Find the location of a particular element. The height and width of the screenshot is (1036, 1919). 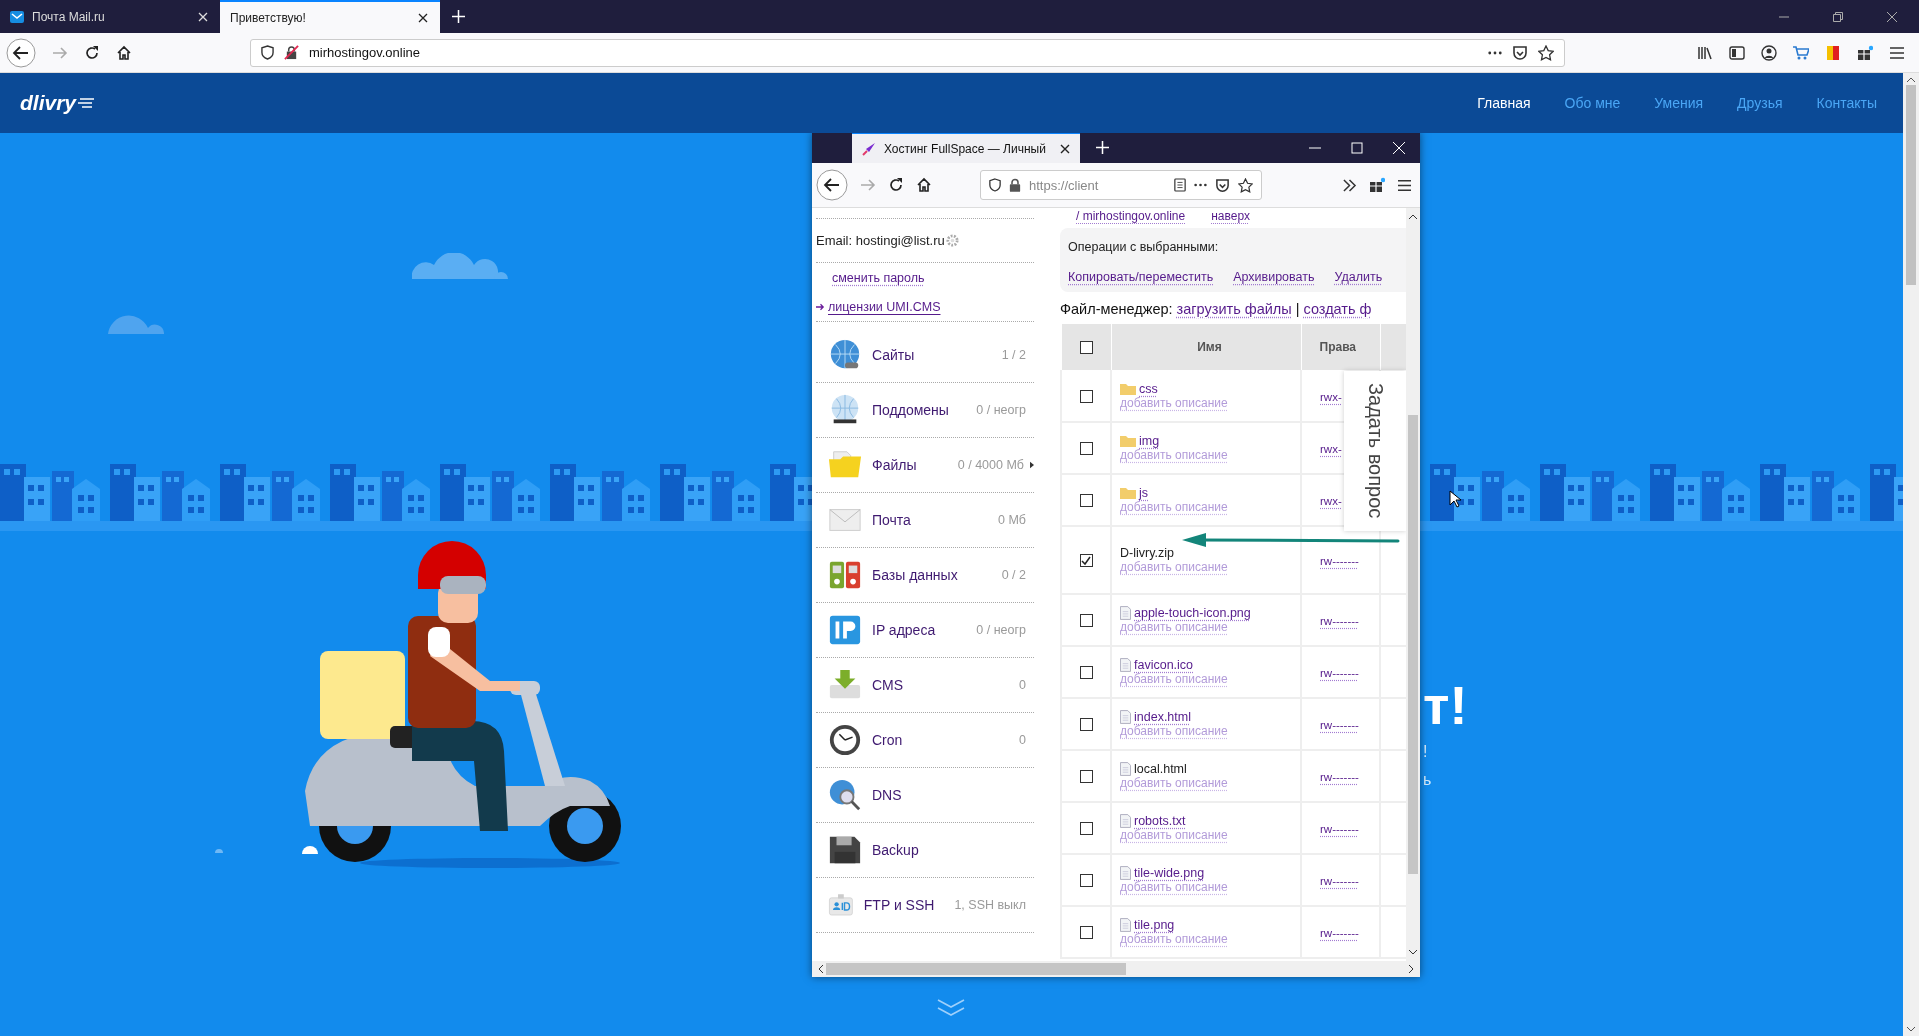

up-link: наверх is located at coordinates (1230, 216).